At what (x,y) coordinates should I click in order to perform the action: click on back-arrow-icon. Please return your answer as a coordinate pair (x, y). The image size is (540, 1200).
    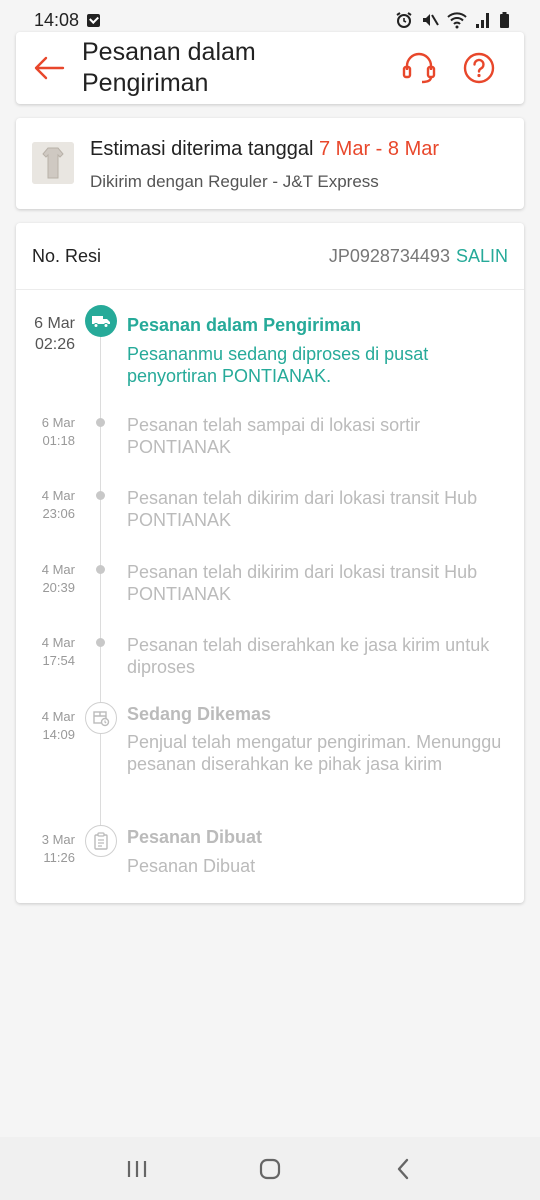
    Looking at the image, I should click on (49, 68).